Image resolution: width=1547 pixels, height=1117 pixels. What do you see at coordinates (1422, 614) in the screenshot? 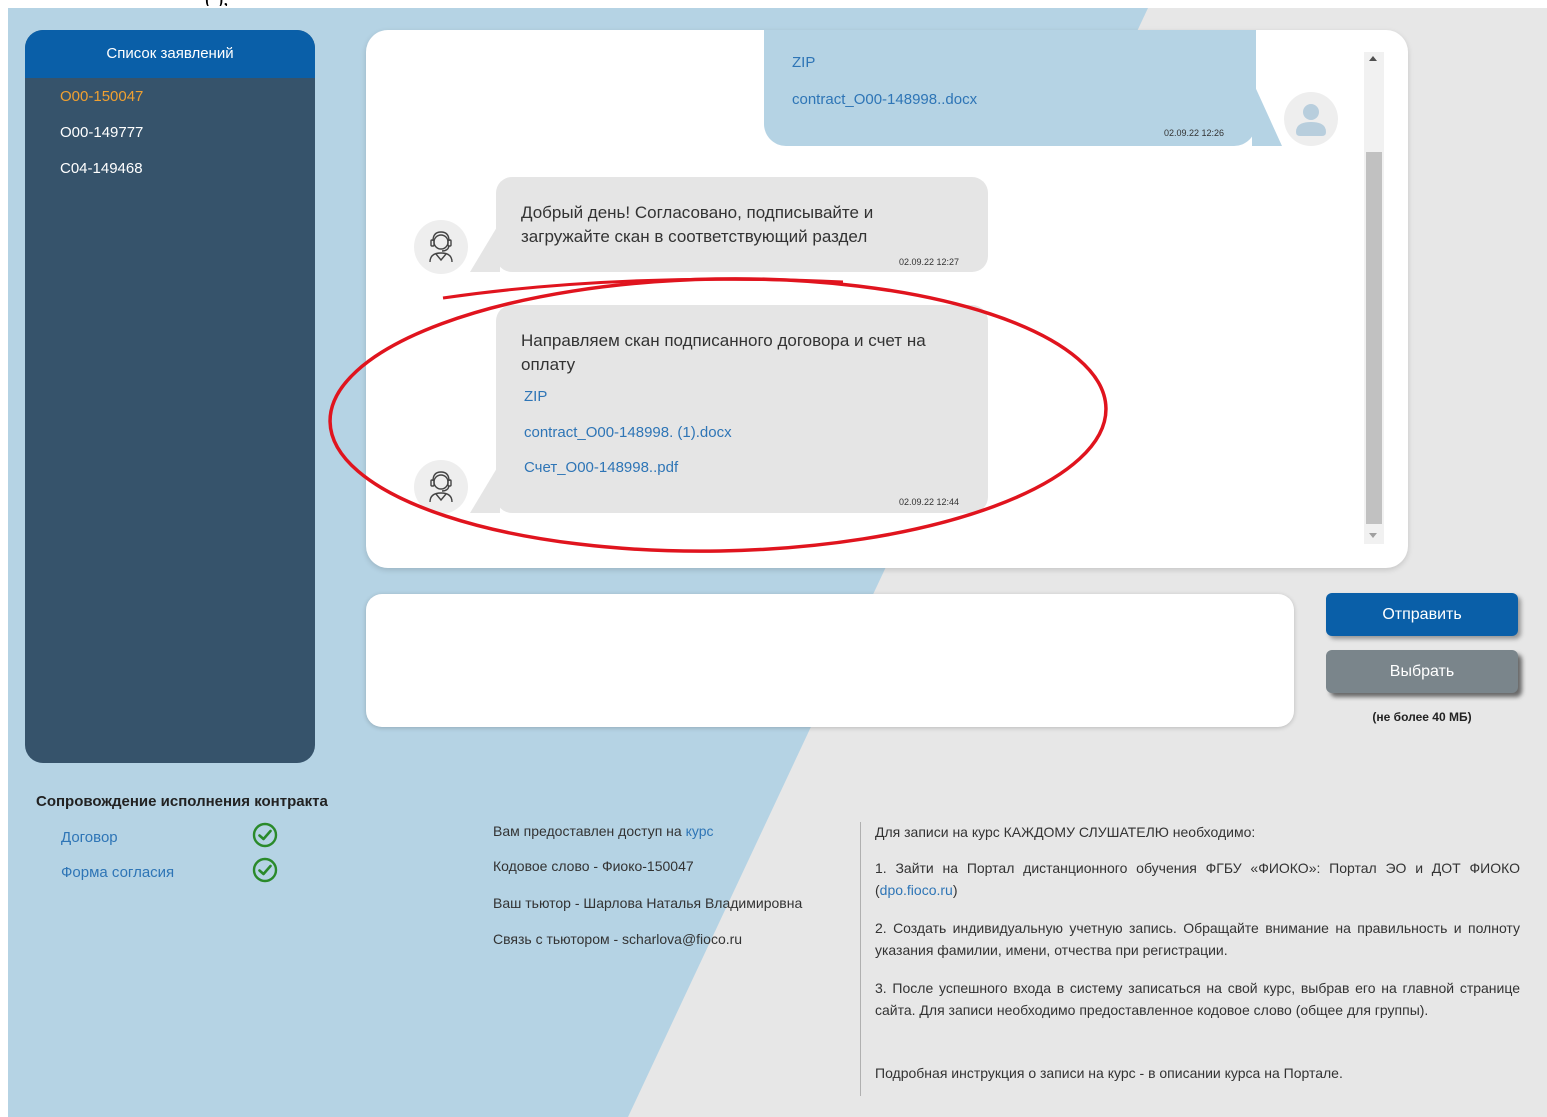
I see `send-button: Отправить` at bounding box center [1422, 614].